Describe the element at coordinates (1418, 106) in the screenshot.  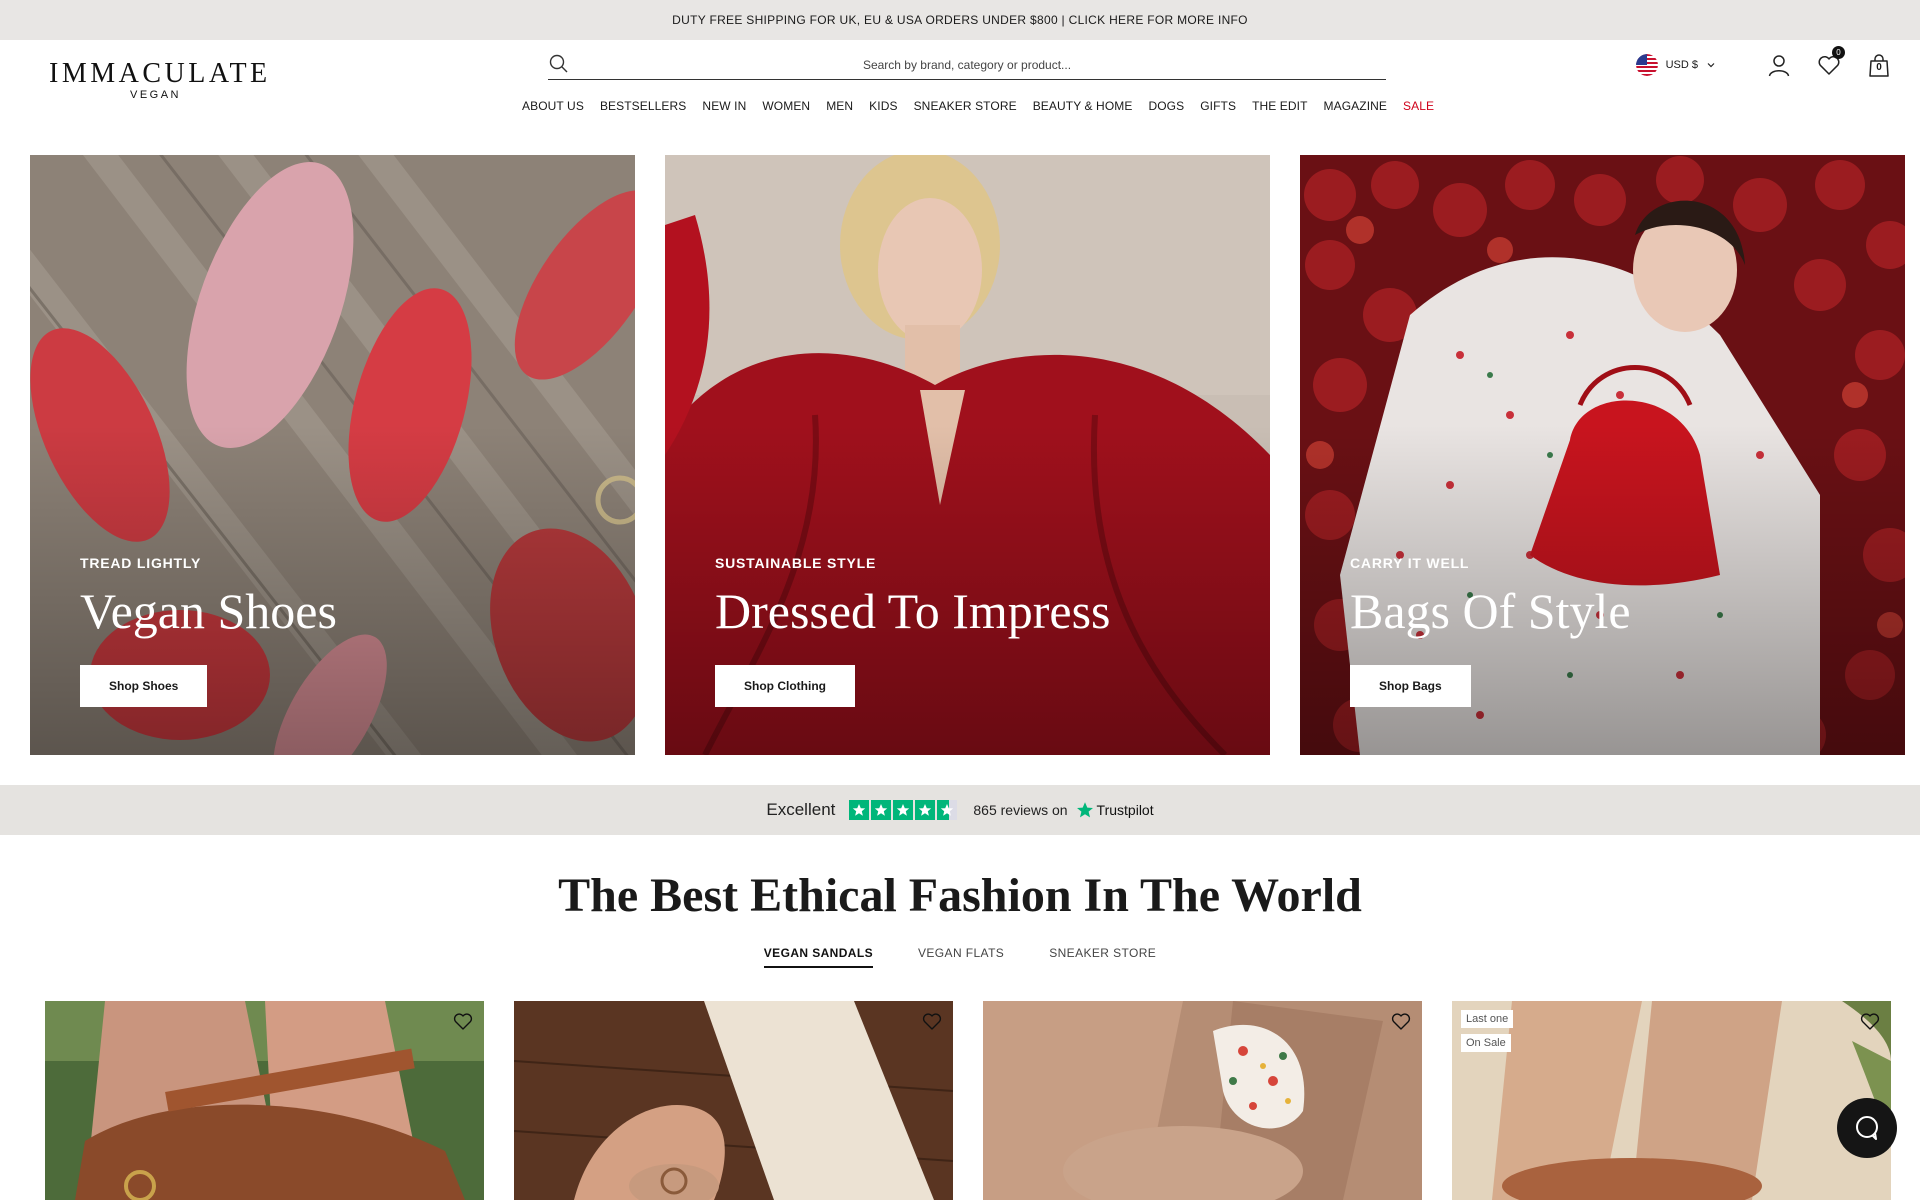
I see `nav-sale: SALE` at that location.